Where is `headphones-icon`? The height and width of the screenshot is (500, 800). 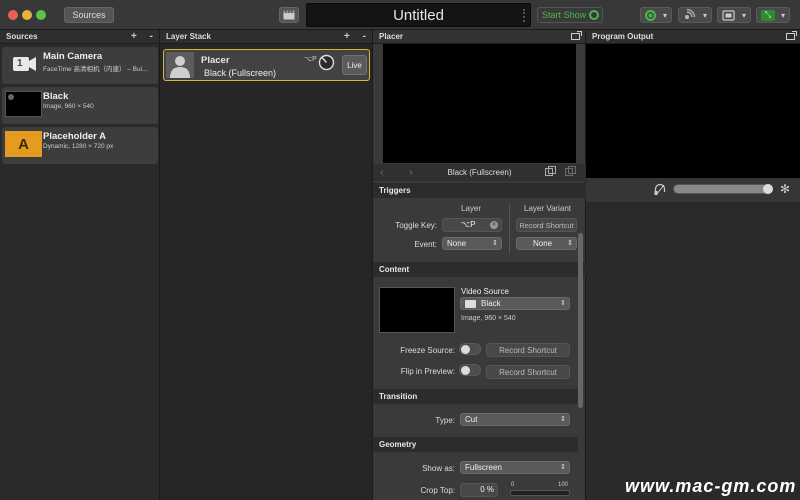
headphones-icon is located at coordinates (660, 189).